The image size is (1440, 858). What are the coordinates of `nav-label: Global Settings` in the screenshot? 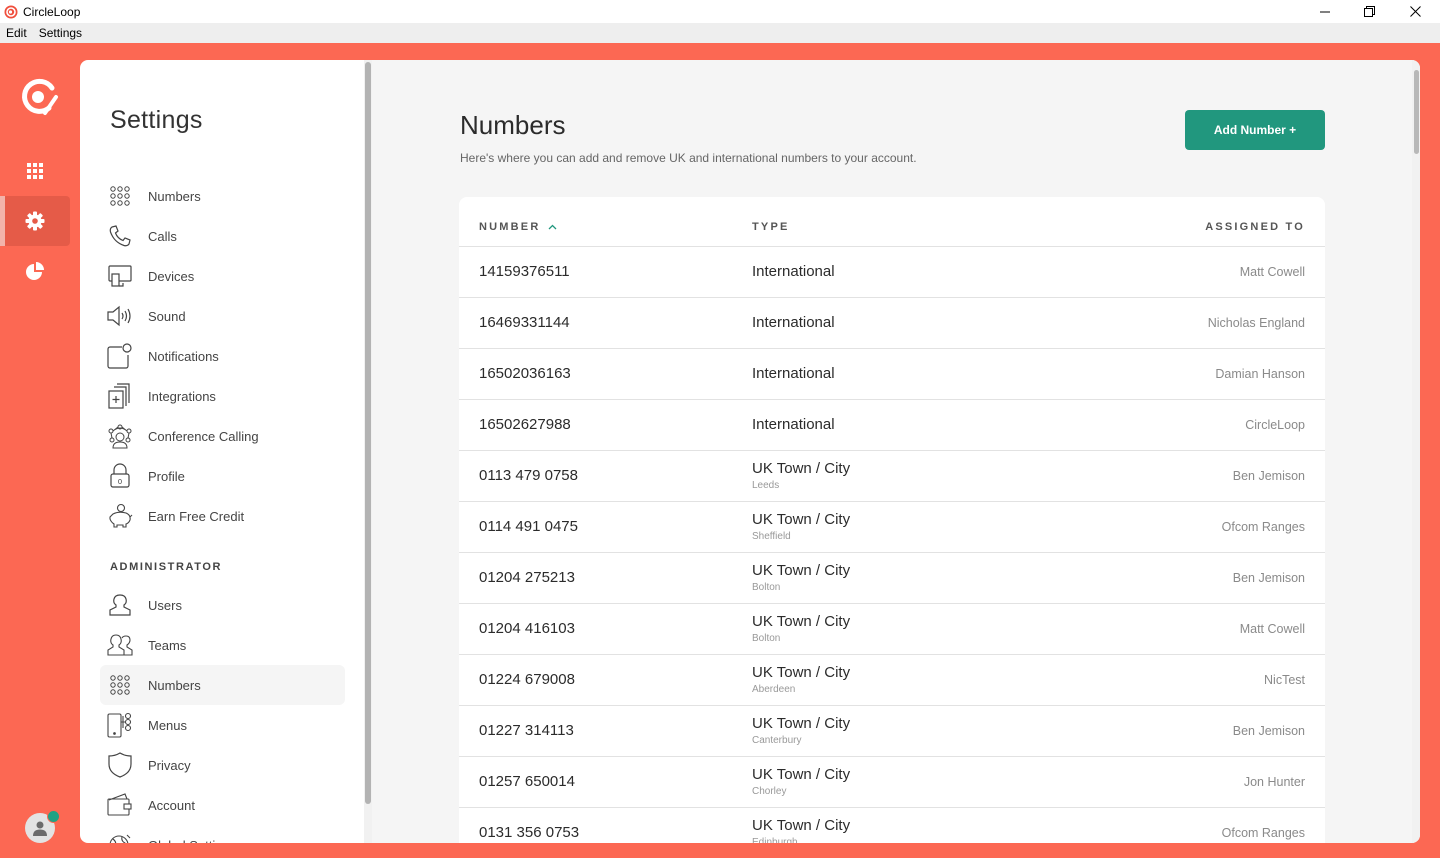 It's located at (192, 841).